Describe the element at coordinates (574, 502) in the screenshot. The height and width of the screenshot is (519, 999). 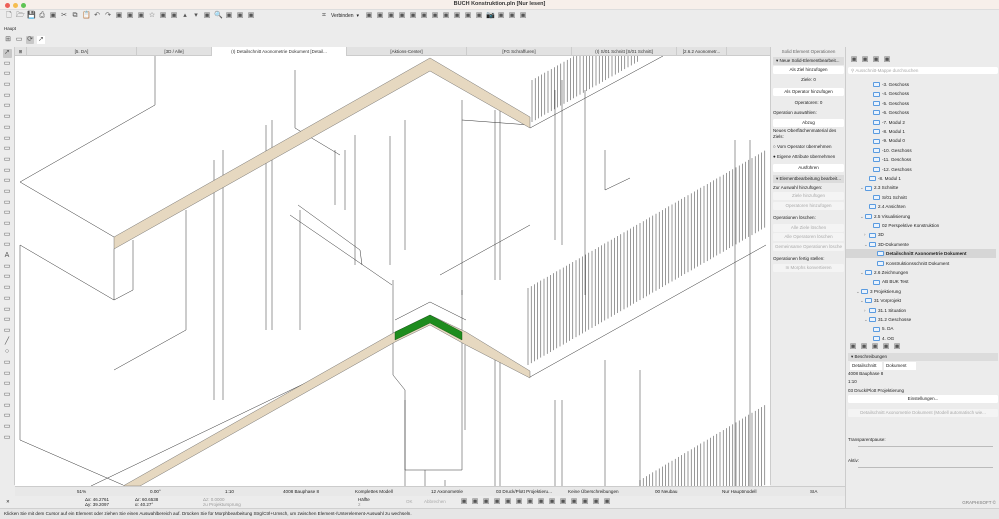
I see `flag-icon: ▣` at that location.